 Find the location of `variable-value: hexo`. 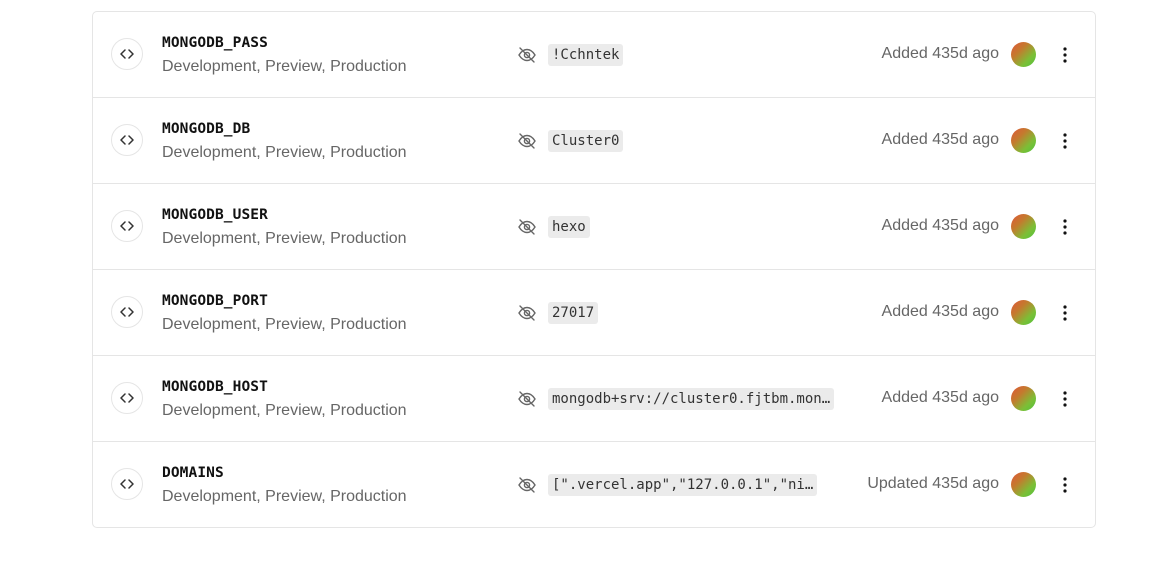

variable-value: hexo is located at coordinates (569, 227).